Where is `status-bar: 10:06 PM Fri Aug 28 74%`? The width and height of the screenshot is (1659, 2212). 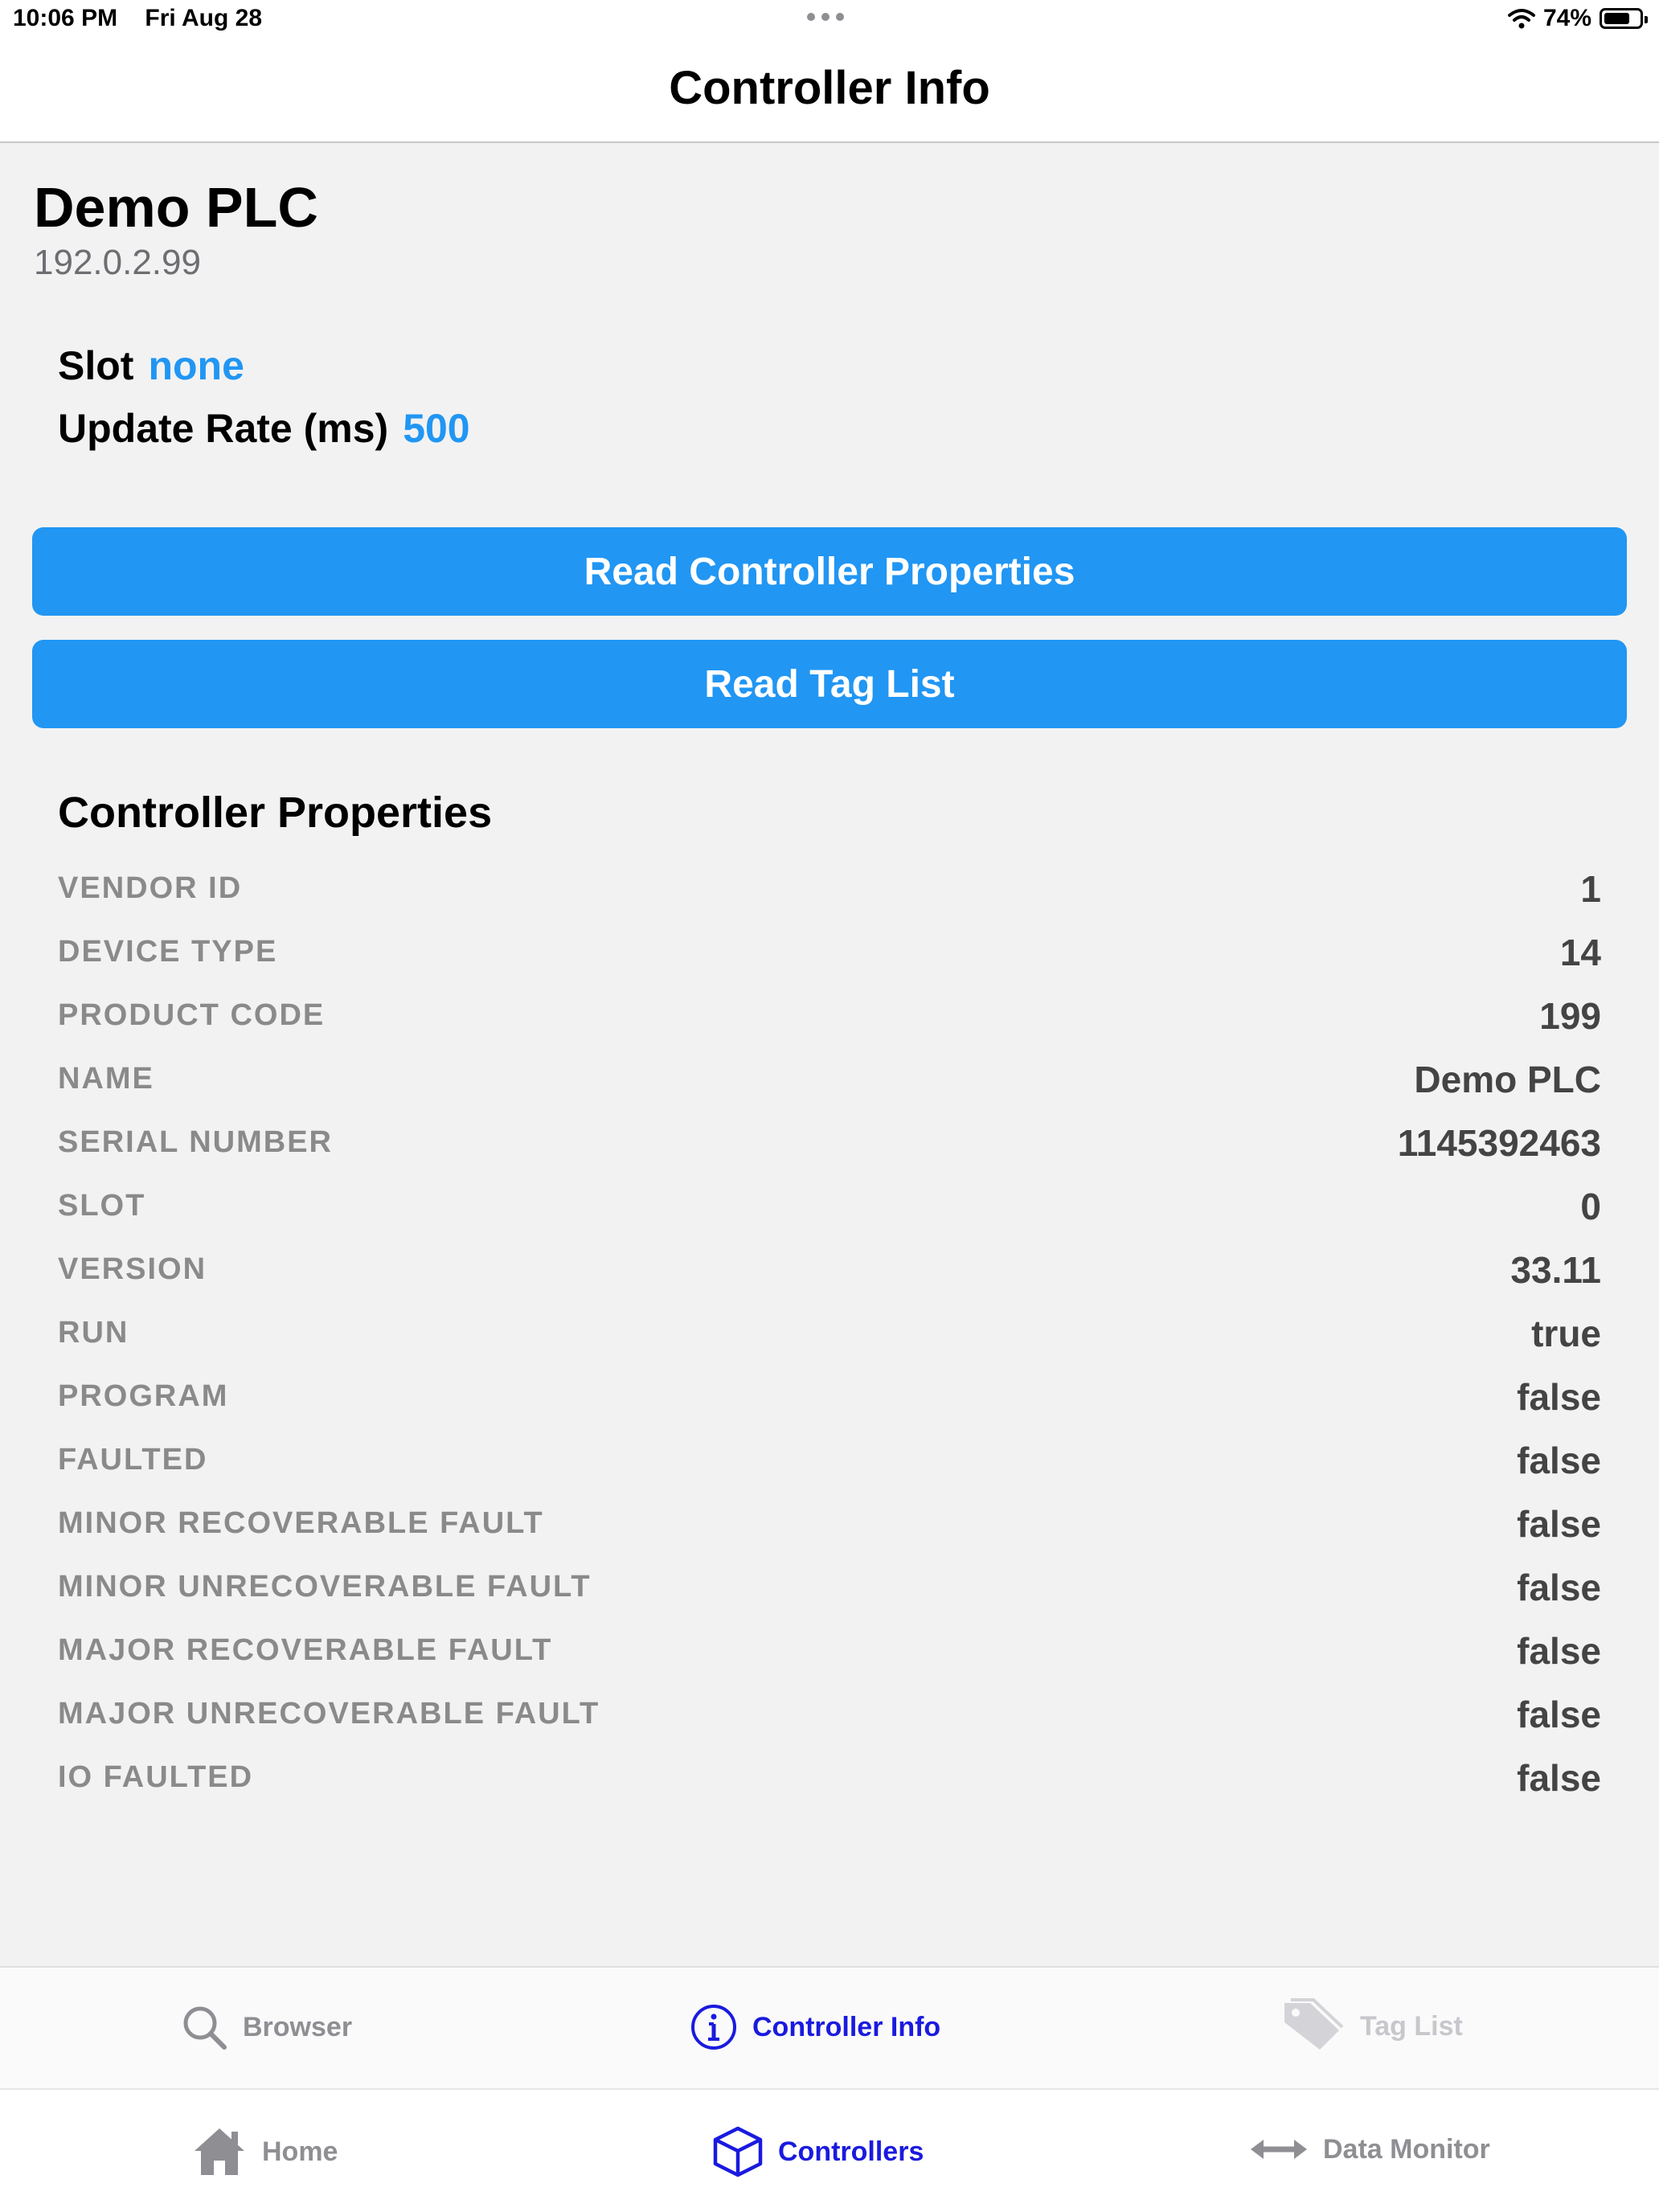
status-bar: 10:06 PM Fri Aug 28 74% is located at coordinates (829, 21).